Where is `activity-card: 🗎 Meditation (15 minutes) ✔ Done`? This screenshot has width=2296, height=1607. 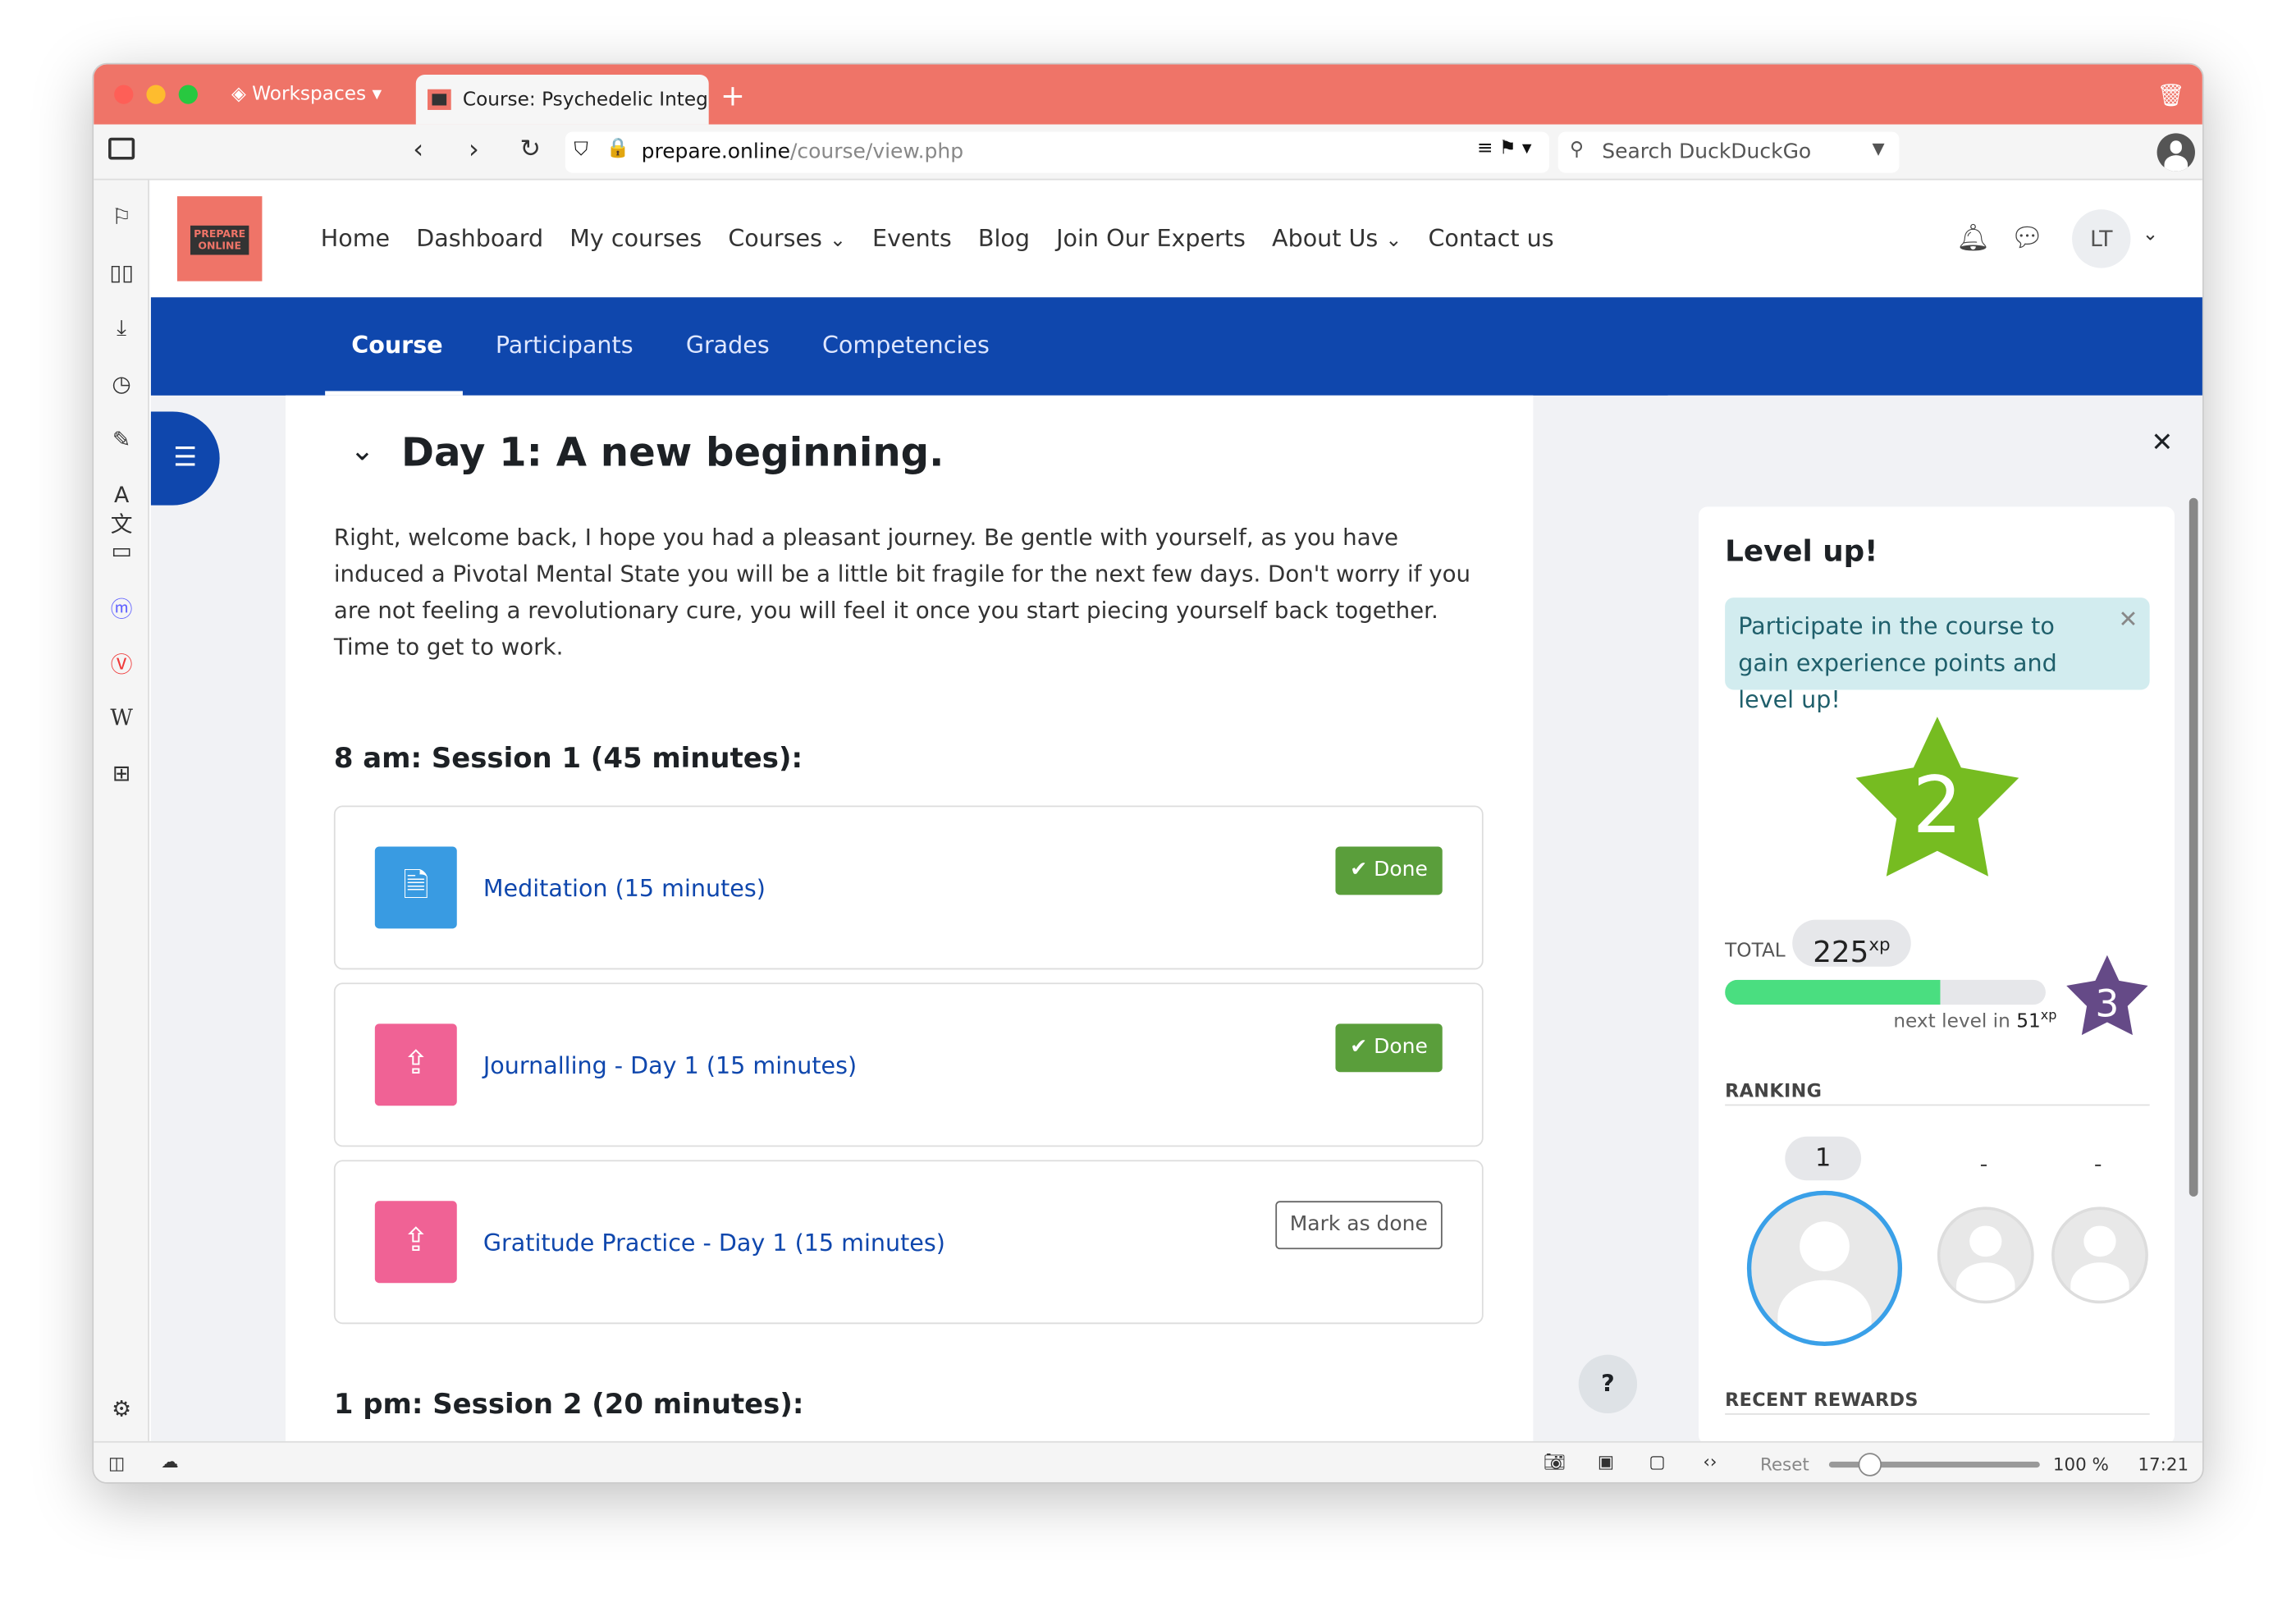 activity-card: 🗎 Meditation (15 minutes) ✔ Done is located at coordinates (908, 887).